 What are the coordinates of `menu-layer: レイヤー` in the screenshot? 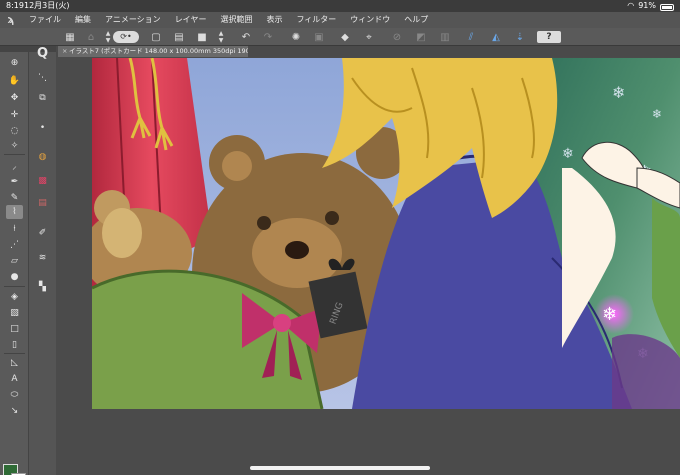 It's located at (191, 20).